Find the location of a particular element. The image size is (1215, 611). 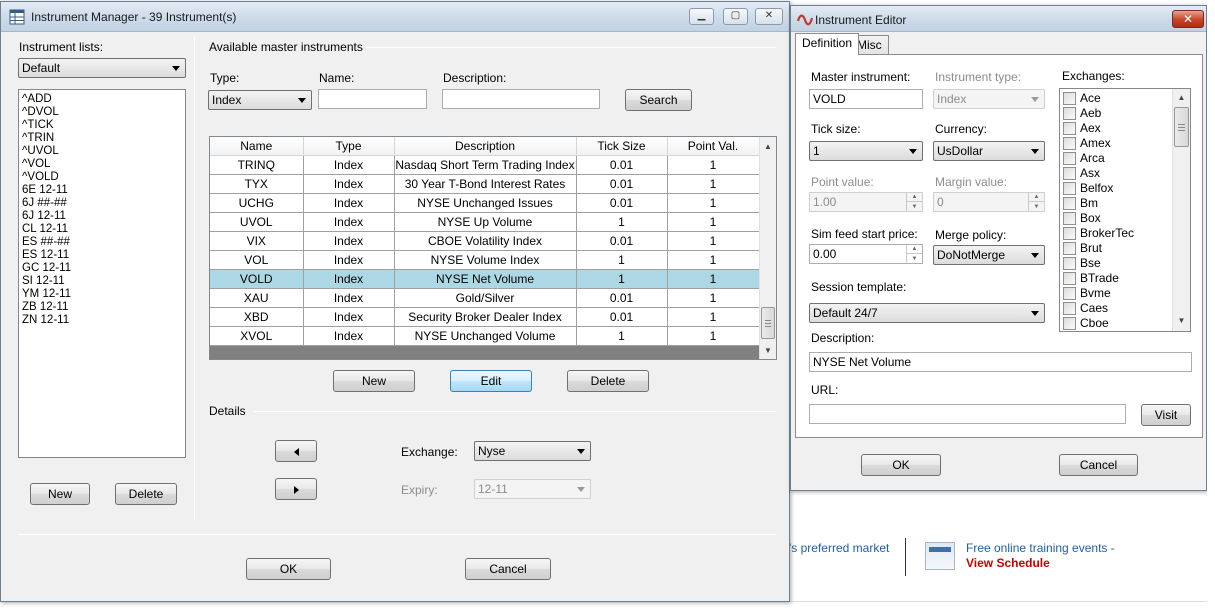

table-cell: Gold/Silver is located at coordinates (485, 298).